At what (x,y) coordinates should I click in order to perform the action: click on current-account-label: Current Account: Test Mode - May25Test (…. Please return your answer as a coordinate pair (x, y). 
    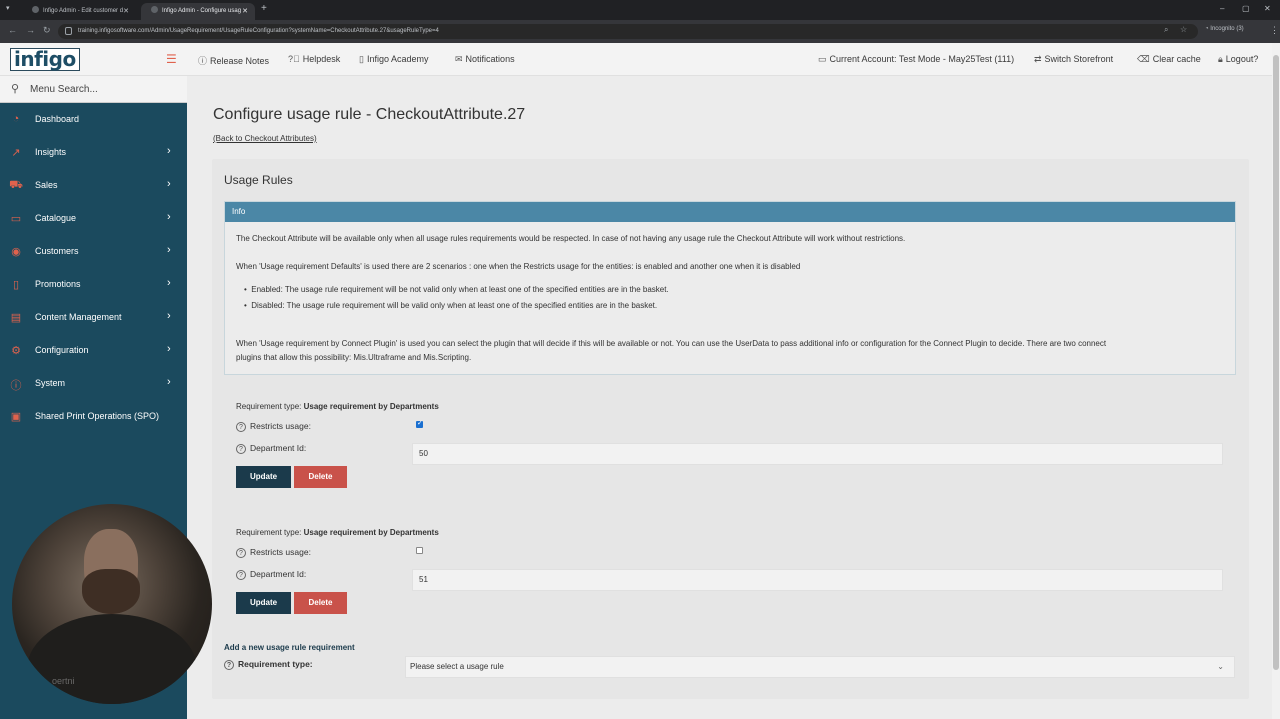
    Looking at the image, I should click on (922, 59).